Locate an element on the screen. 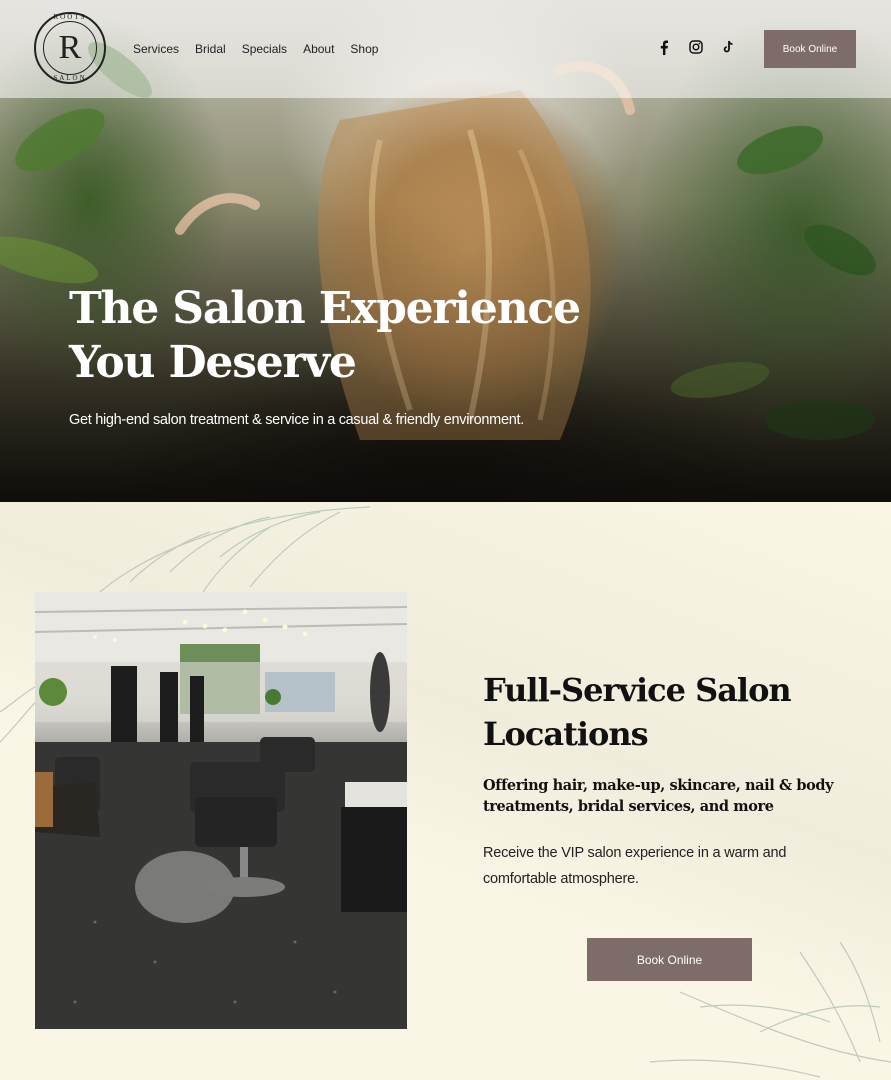 The width and height of the screenshot is (891, 1080). hero-title: The Salon Experience You Deserve is located at coordinates (325, 335).